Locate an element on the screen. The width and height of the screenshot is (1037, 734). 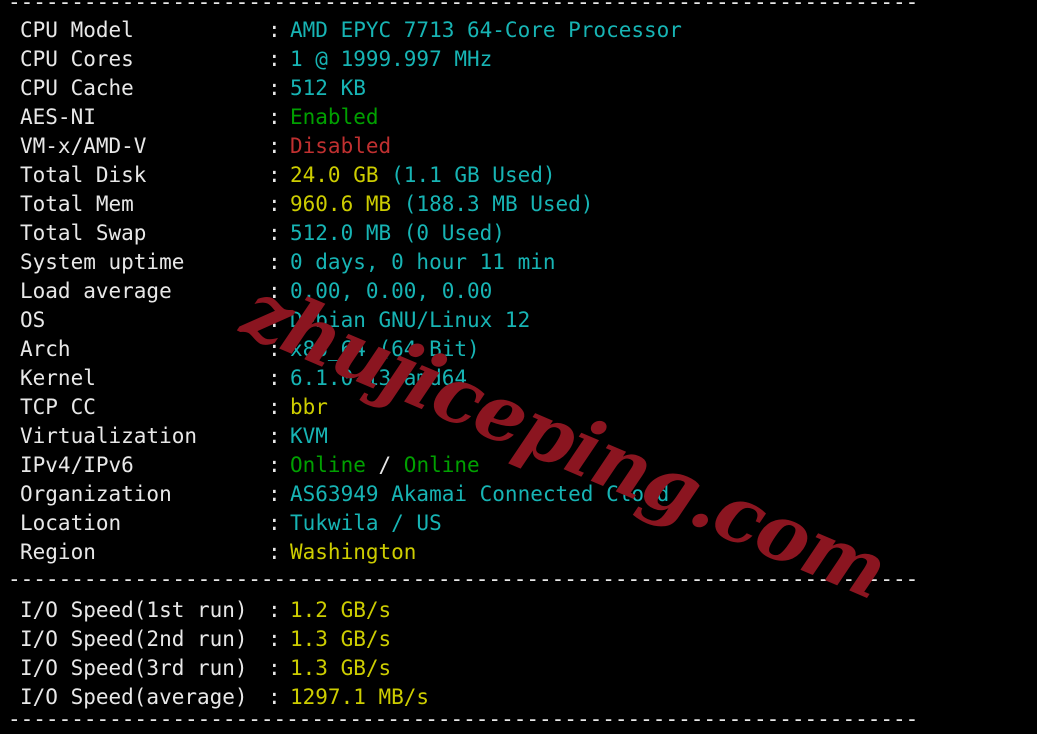
info-row-label: I/O Speed(1st run) is located at coordinates (134, 610).